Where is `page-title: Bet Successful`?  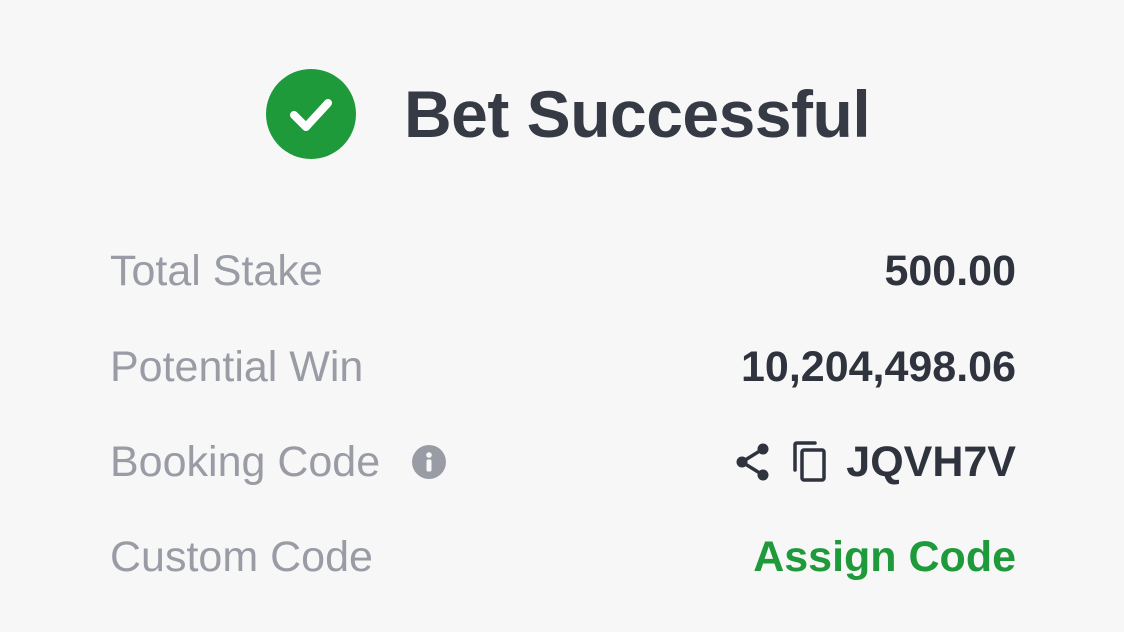
page-title: Bet Successful is located at coordinates (637, 114).